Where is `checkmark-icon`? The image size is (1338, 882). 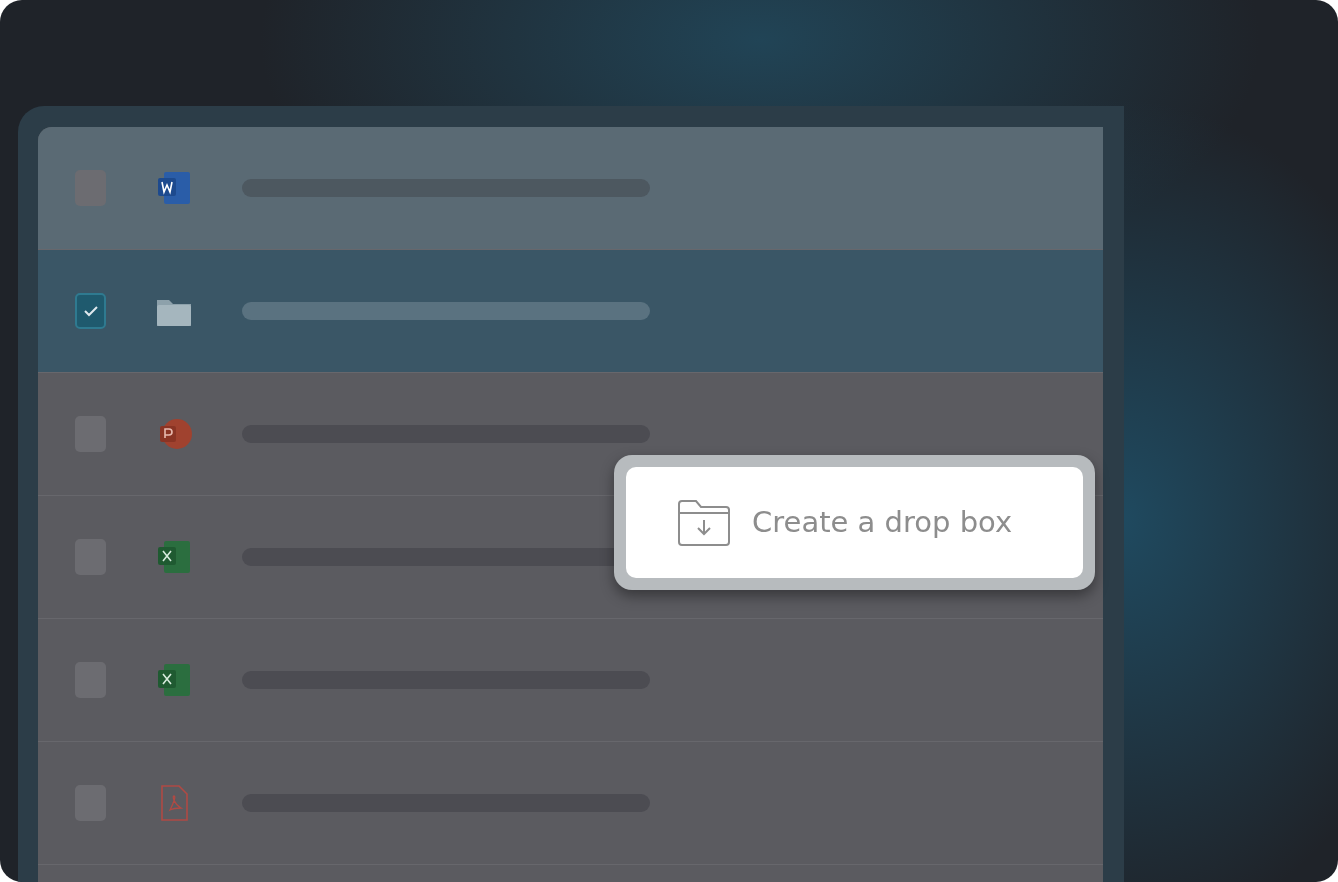
checkmark-icon is located at coordinates (90, 311).